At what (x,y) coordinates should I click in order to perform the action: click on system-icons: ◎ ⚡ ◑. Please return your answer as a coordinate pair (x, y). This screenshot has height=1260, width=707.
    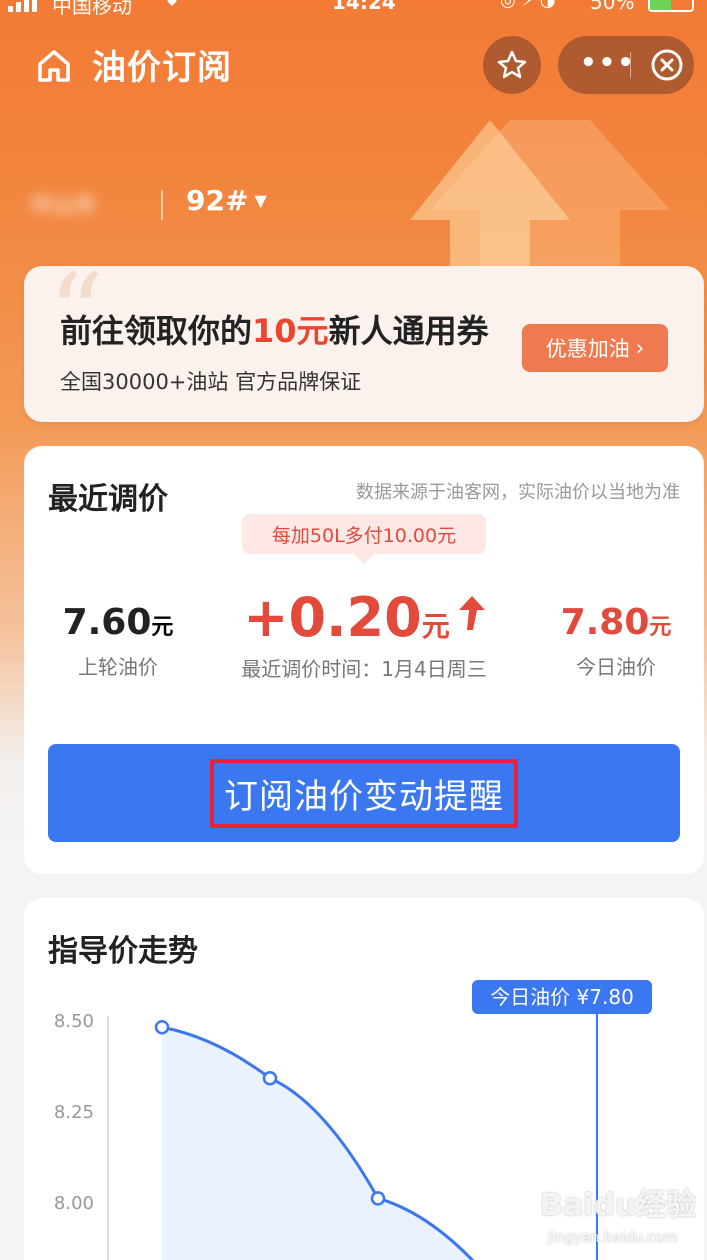
    Looking at the image, I should click on (528, 5).